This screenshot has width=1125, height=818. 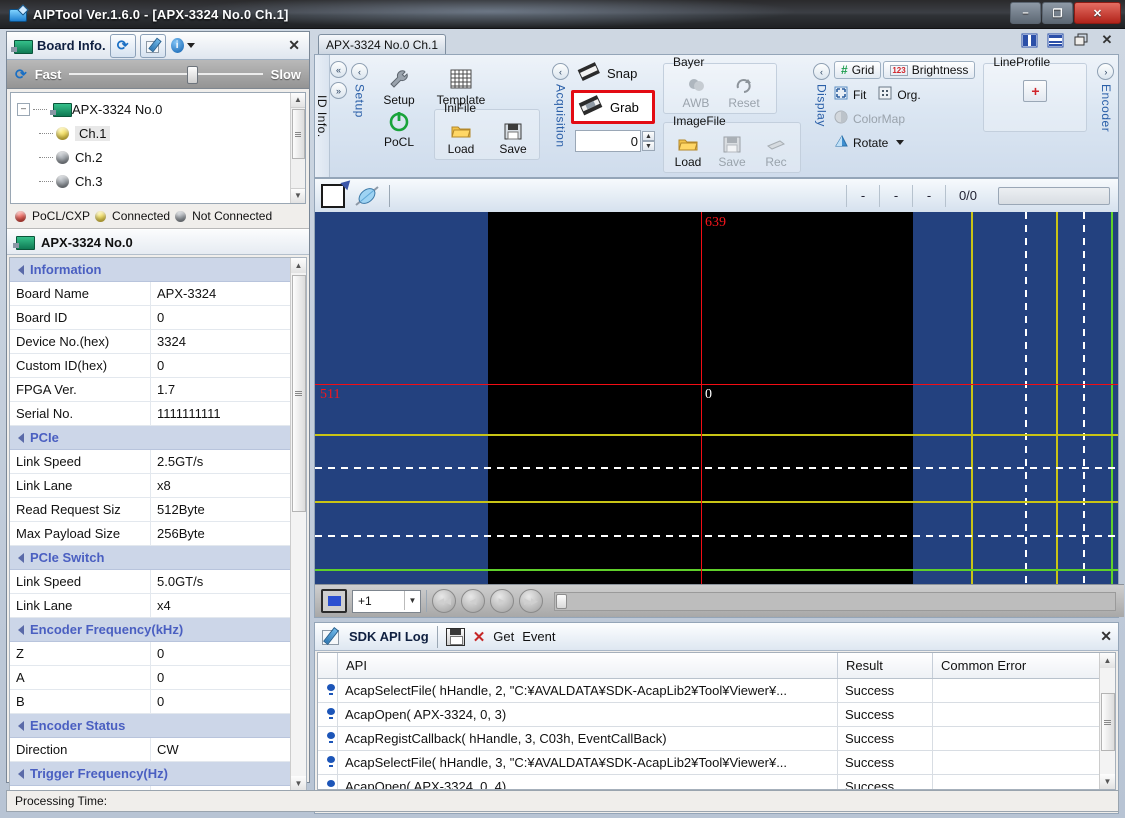 I want to click on maximize-button: ❐, so click(x=1057, y=13).